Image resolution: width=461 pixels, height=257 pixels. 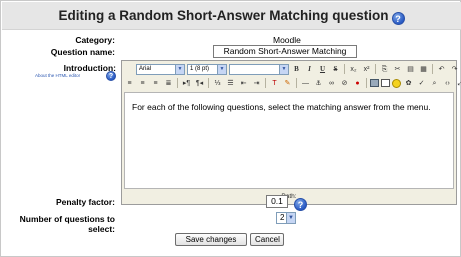 I want to click on category-value: Moodle, so click(x=287, y=40).